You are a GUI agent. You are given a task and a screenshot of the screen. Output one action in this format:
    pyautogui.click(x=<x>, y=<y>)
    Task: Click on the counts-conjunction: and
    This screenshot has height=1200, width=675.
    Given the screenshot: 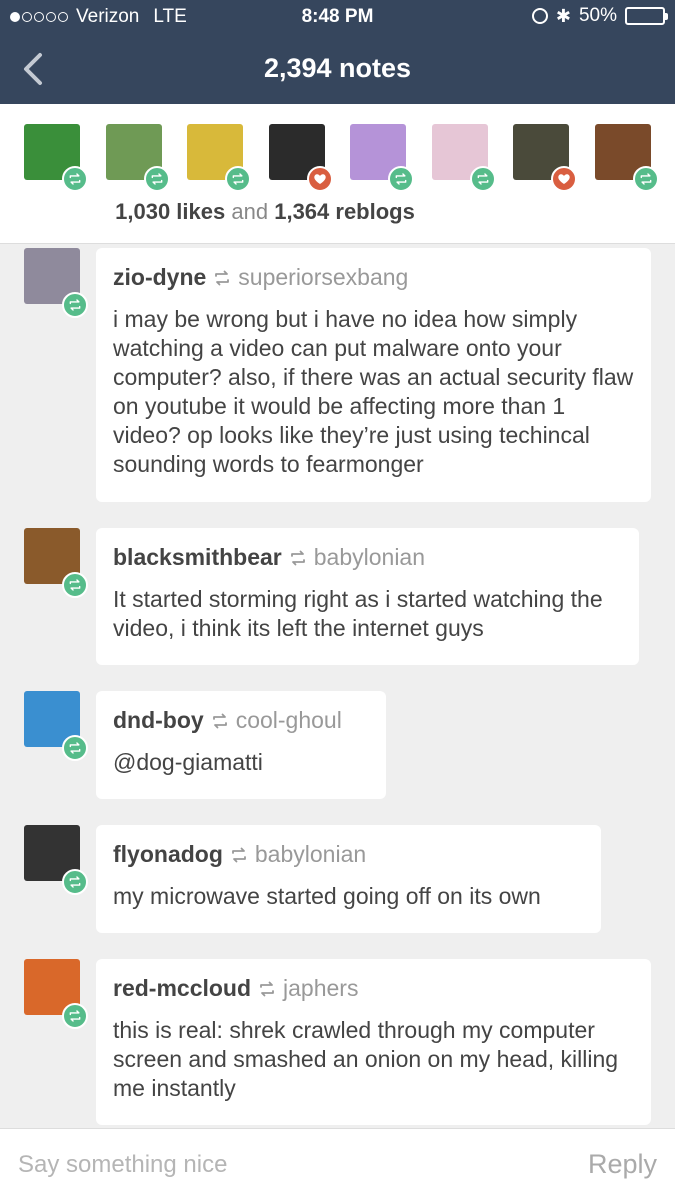 What is the action you would take?
    pyautogui.click(x=250, y=211)
    